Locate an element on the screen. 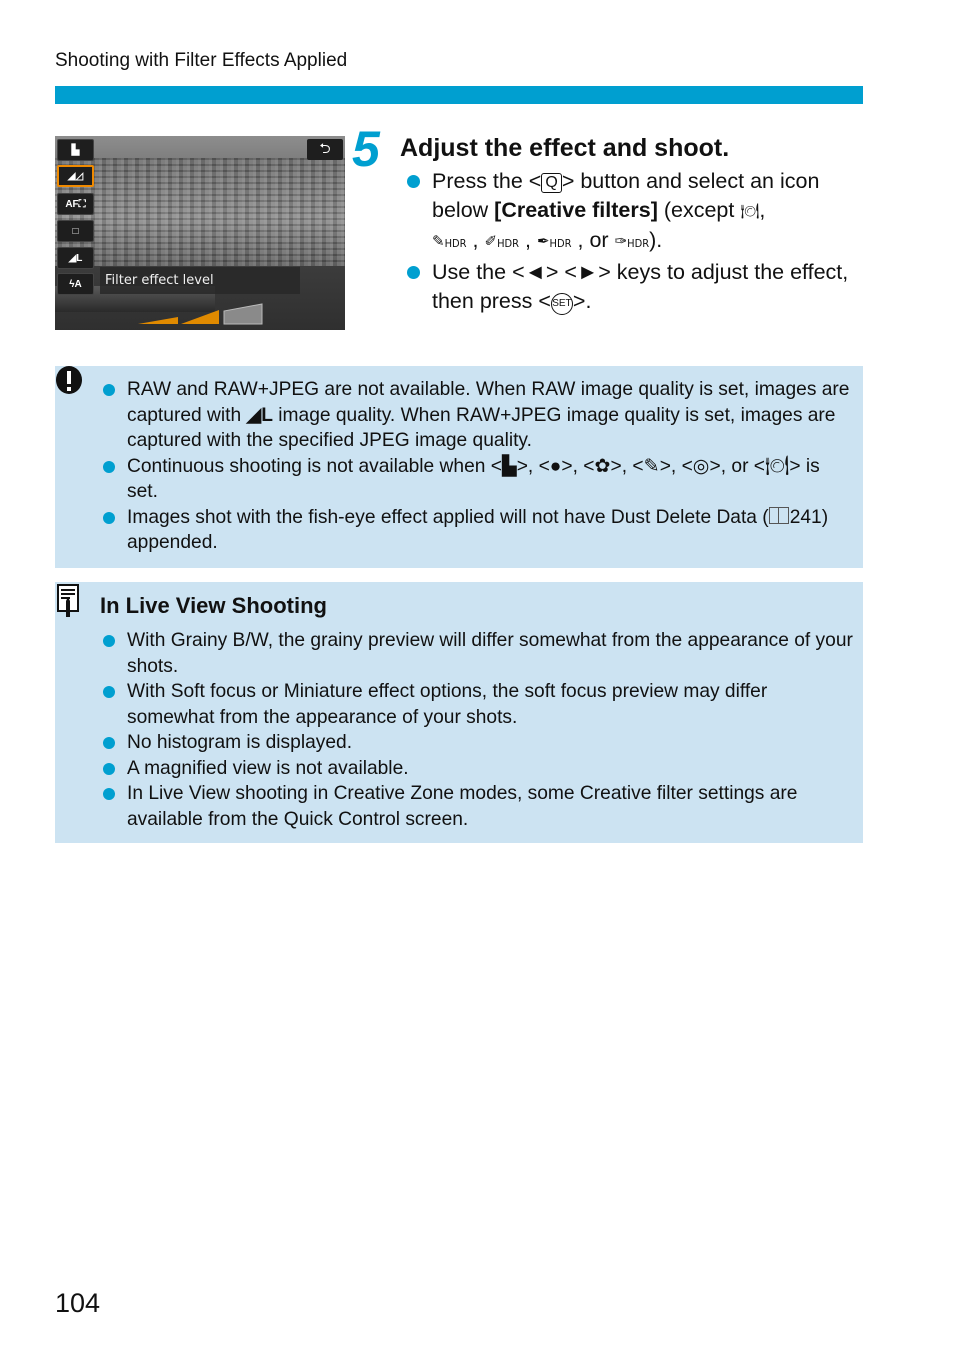 The image size is (954, 1345). memo-icon is located at coordinates (68, 600).